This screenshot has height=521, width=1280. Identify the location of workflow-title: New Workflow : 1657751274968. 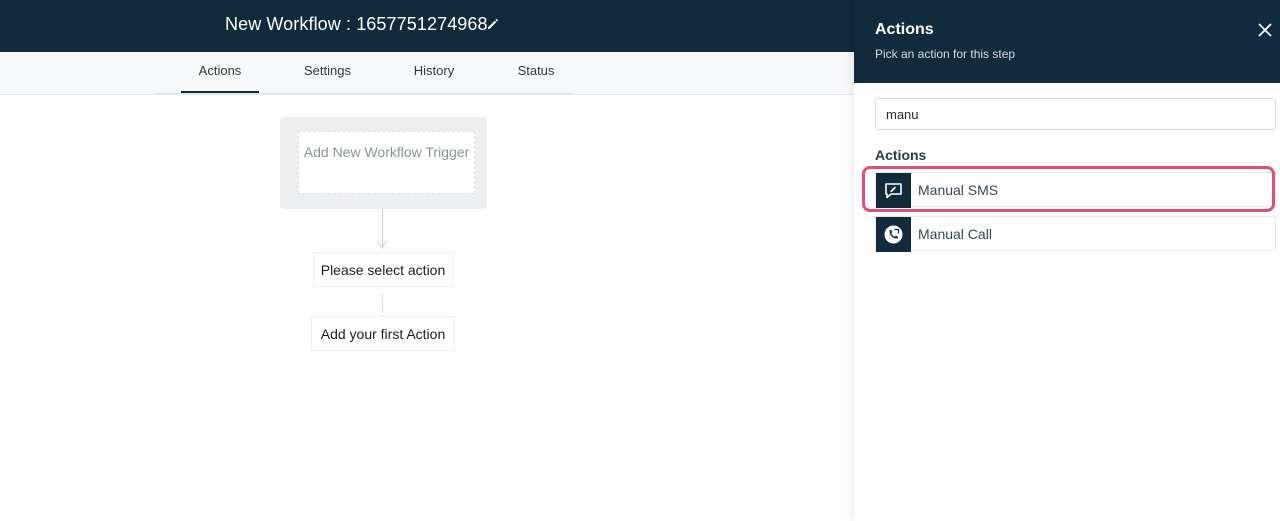
(356, 24).